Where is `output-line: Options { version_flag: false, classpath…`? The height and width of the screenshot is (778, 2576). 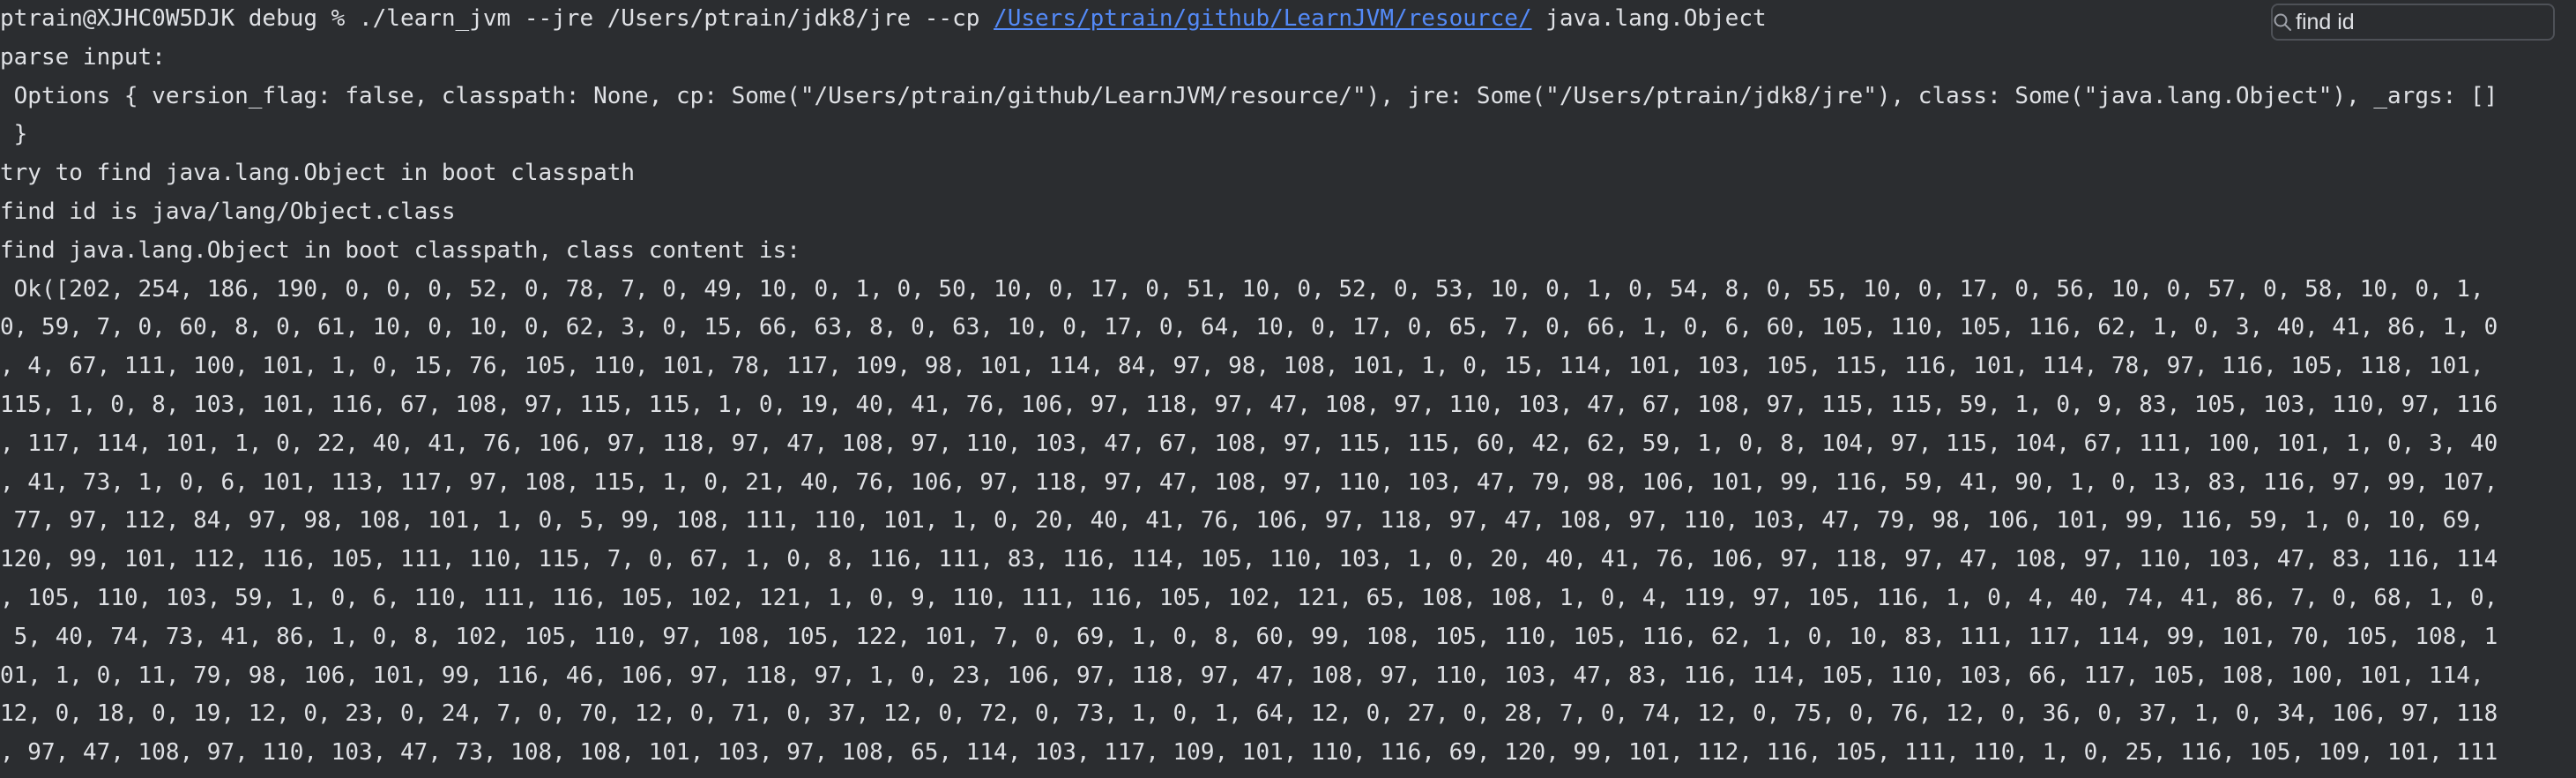 output-line: Options { version_flag: false, classpath… is located at coordinates (1256, 95).